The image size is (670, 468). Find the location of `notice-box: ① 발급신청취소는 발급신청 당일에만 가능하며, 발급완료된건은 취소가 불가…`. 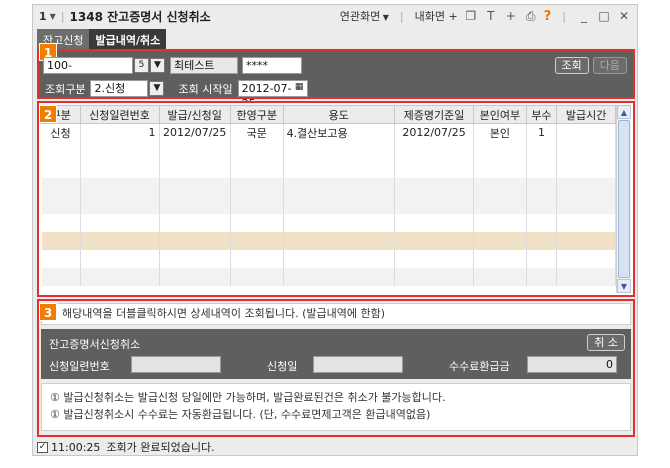

notice-box: ① 발급신청취소는 발급신청 당일에만 가능하며, 발급완료된건은 취소가 불가… is located at coordinates (336, 407).